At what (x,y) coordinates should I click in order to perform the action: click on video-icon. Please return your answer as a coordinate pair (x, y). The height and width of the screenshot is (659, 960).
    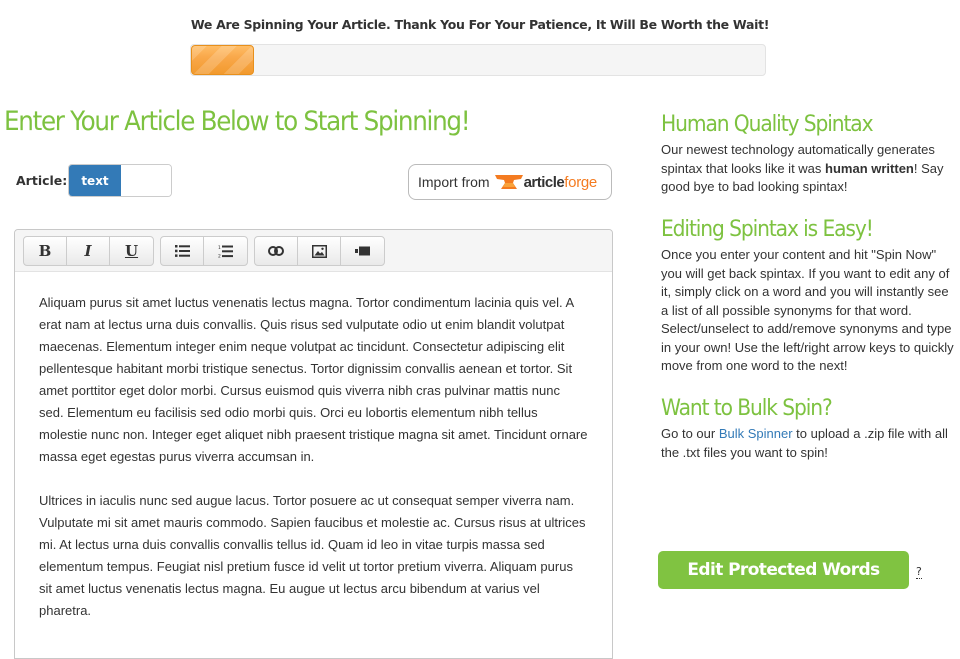
    Looking at the image, I should click on (362, 251).